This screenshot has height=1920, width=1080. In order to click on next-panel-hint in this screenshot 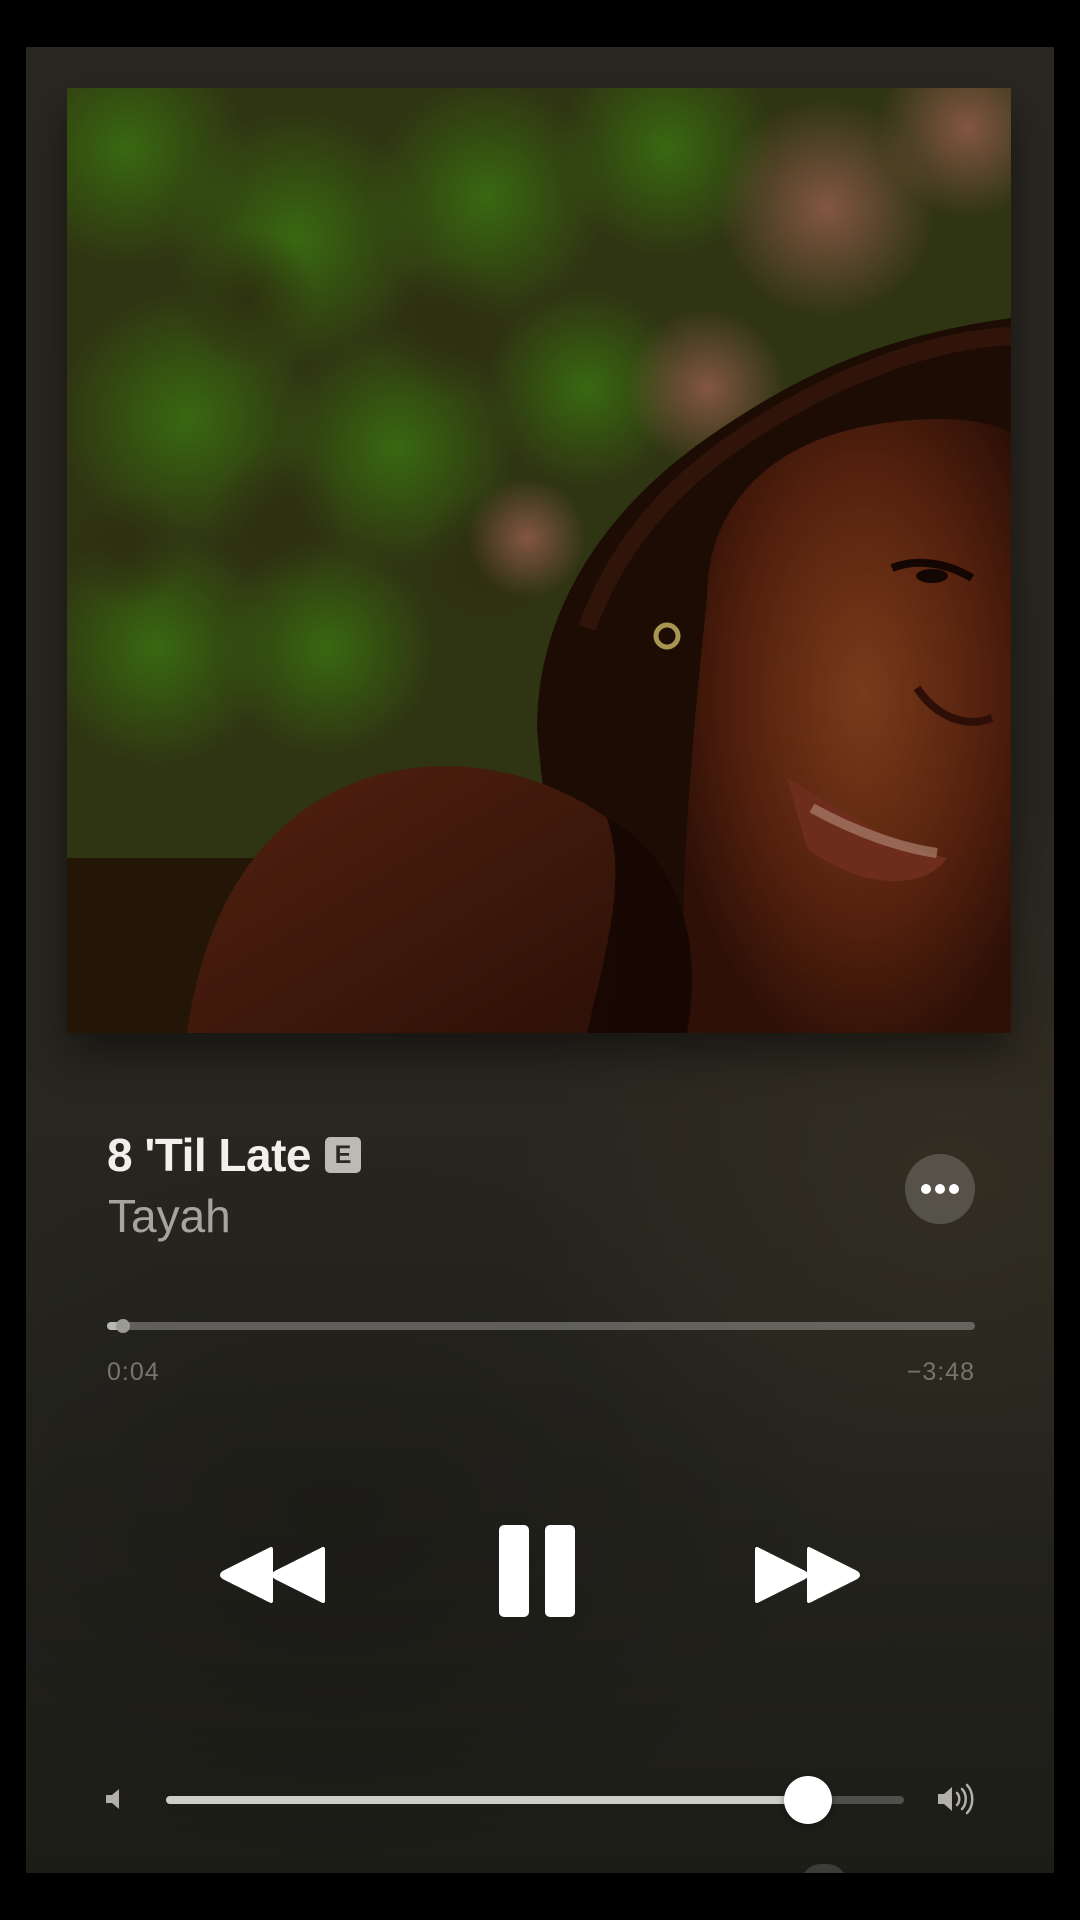, I will do `click(824, 1868)`.